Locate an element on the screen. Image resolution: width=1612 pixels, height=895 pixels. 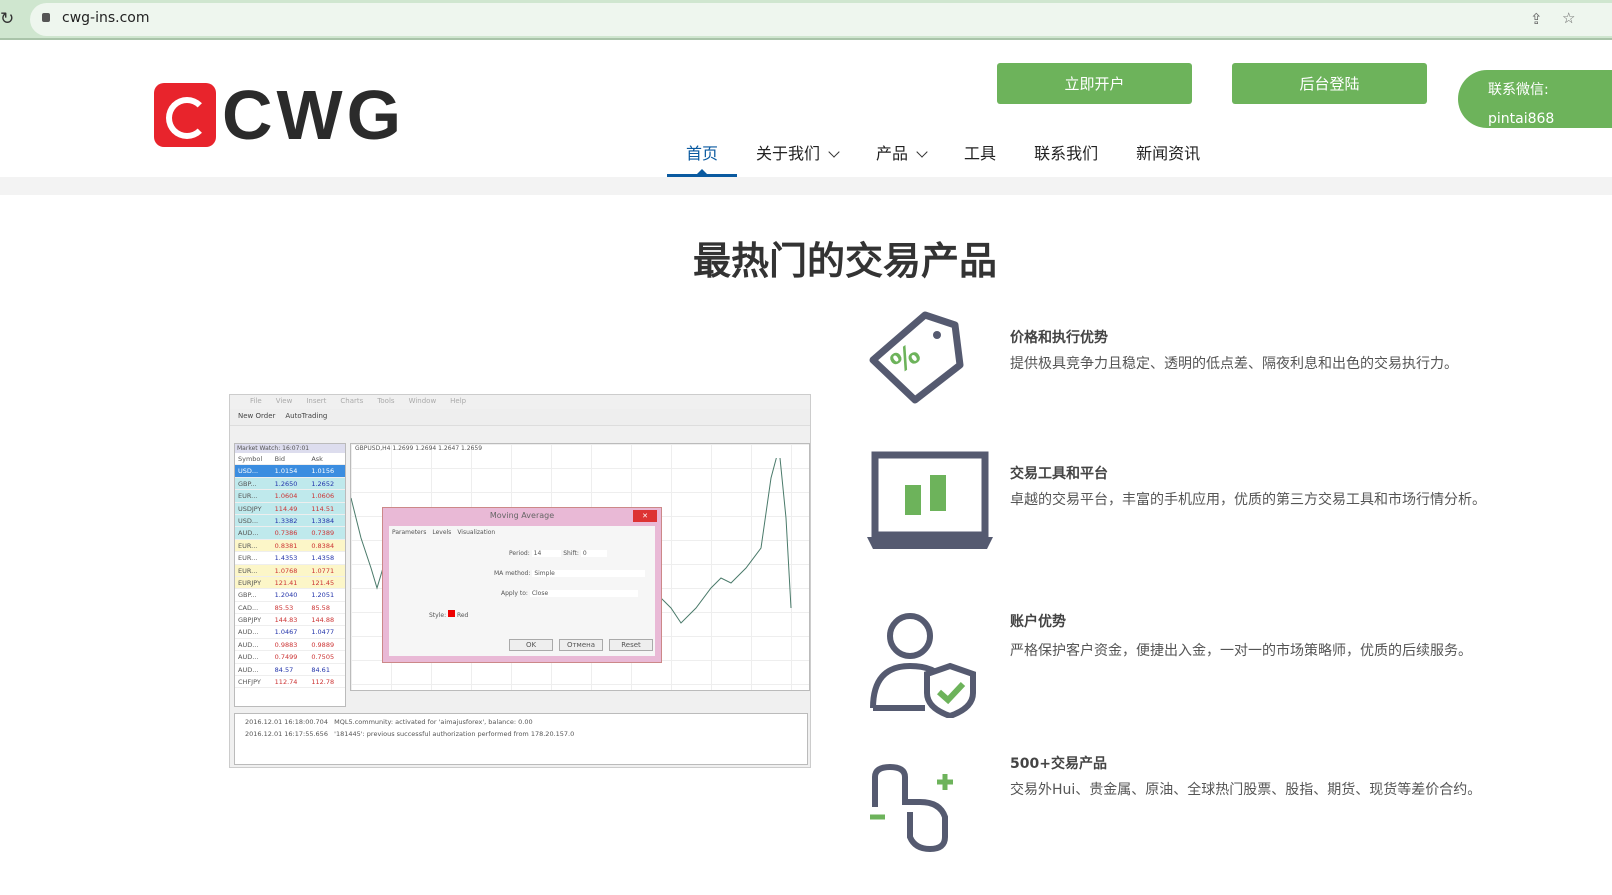
ask-cell: 85.58 is located at coordinates (320, 607).